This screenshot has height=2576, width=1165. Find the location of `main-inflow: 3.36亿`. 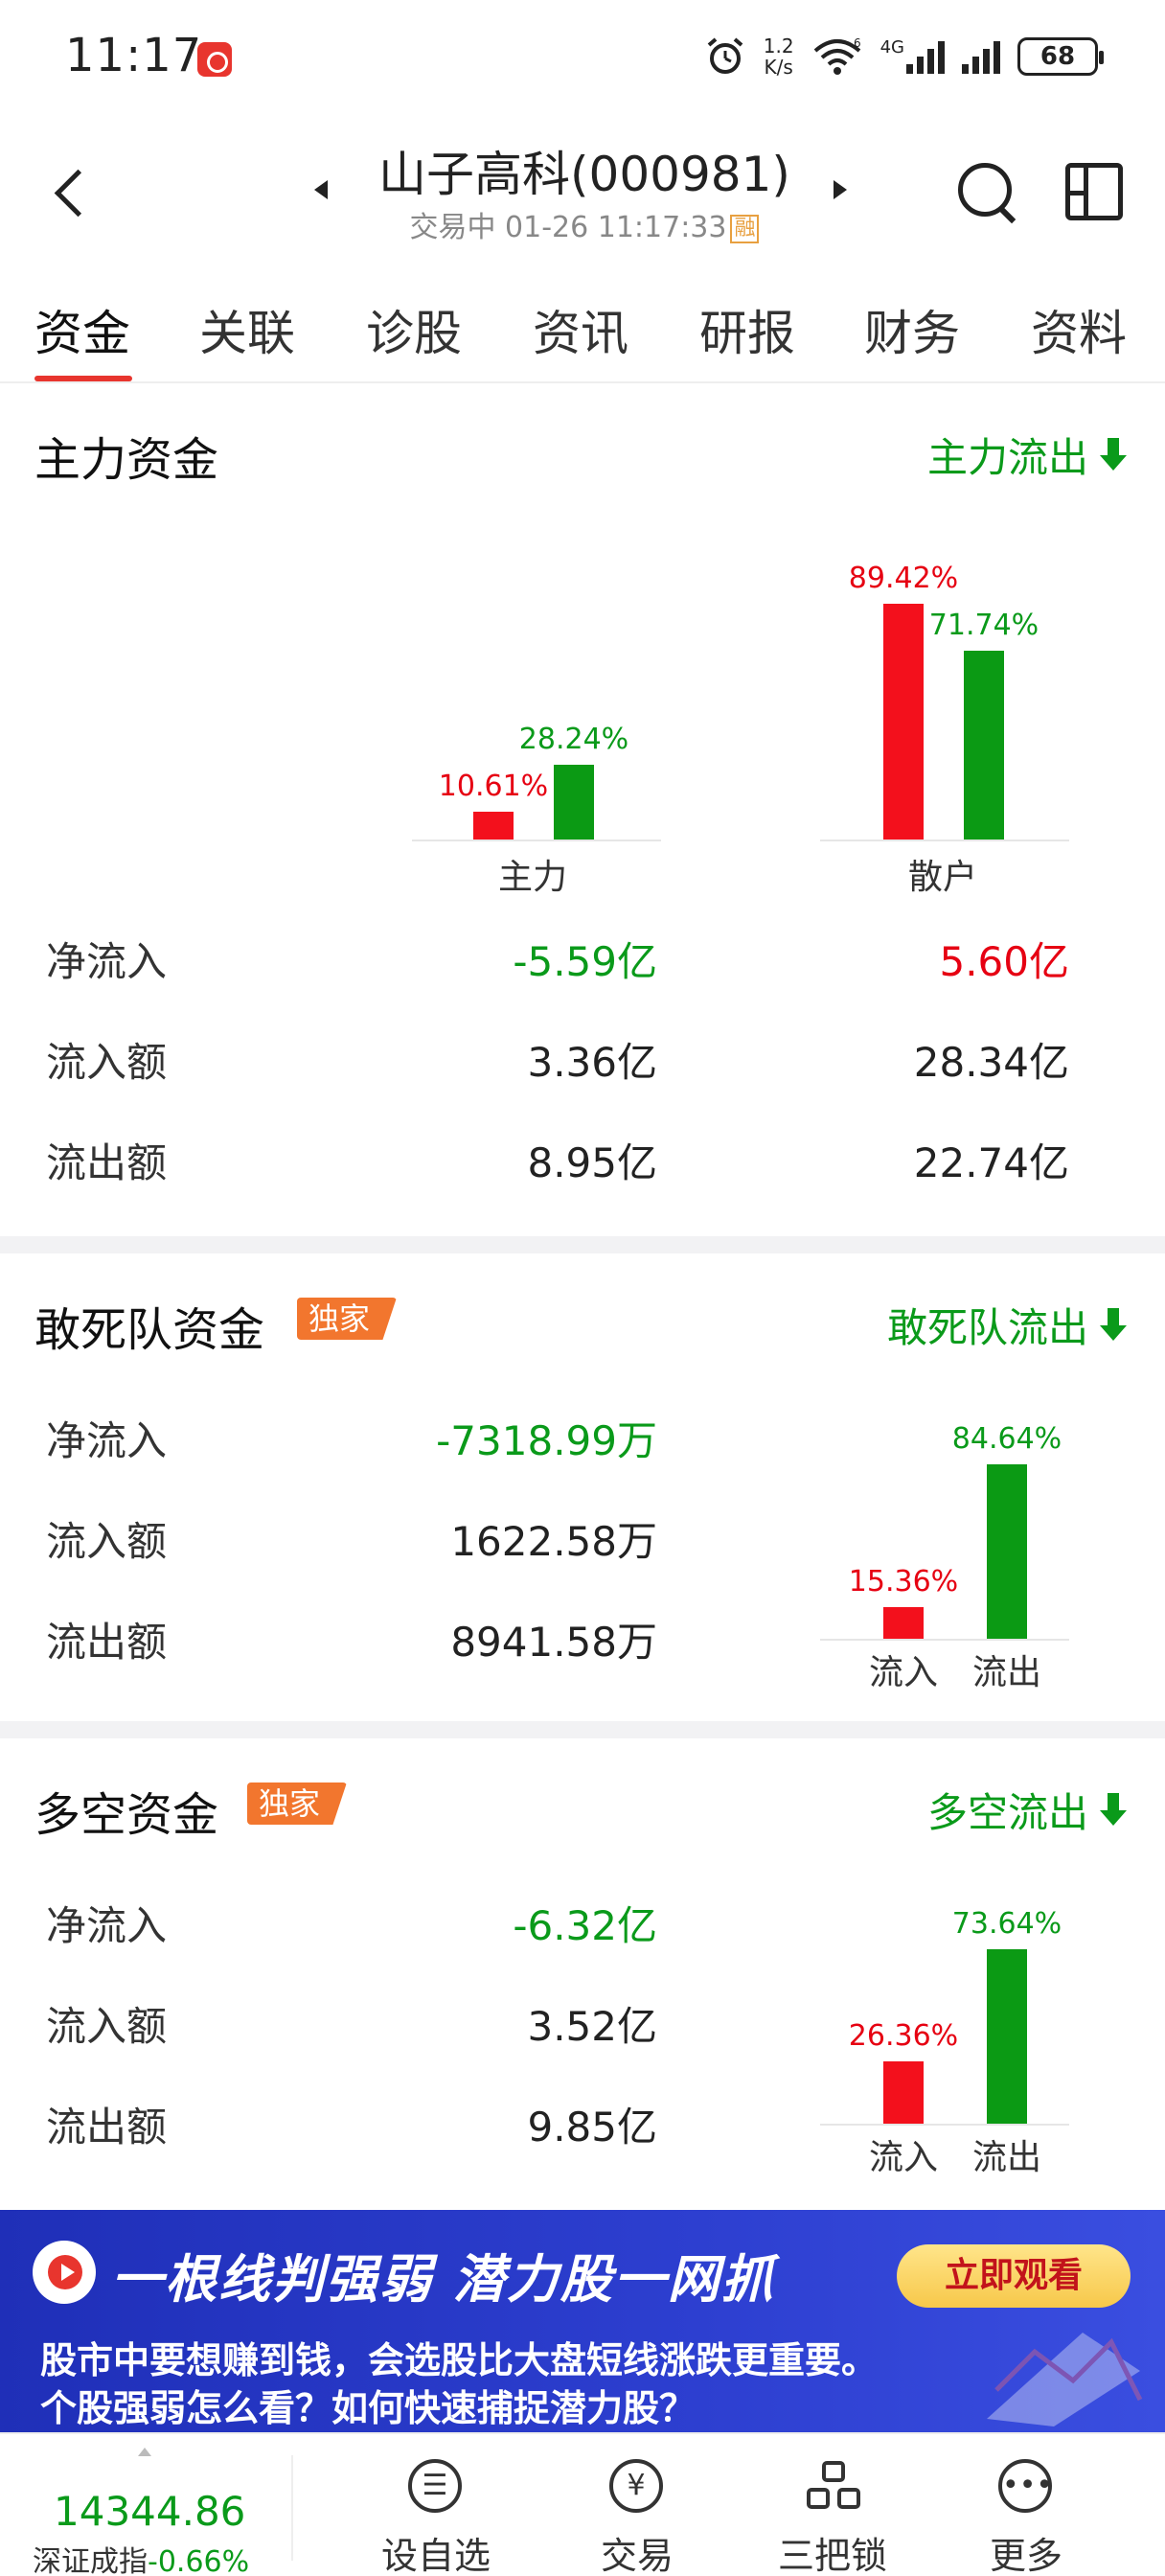

main-inflow: 3.36亿 is located at coordinates (592, 1062).